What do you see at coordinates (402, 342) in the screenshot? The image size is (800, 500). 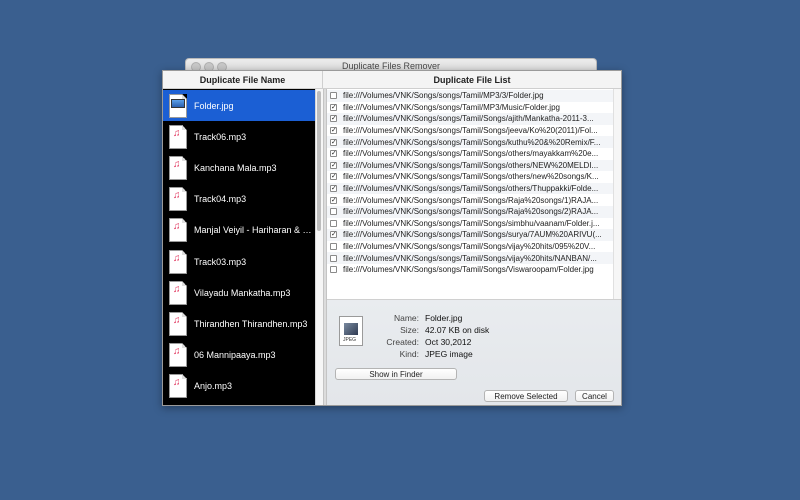 I see `info-created-label: Created:` at bounding box center [402, 342].